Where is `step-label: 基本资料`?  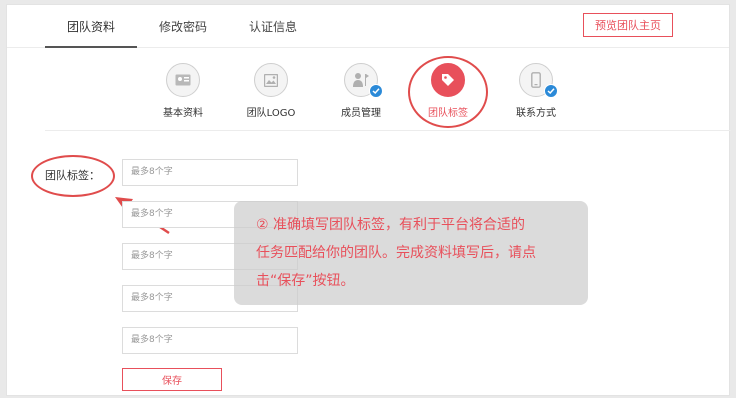 step-label: 基本资料 is located at coordinates (183, 113).